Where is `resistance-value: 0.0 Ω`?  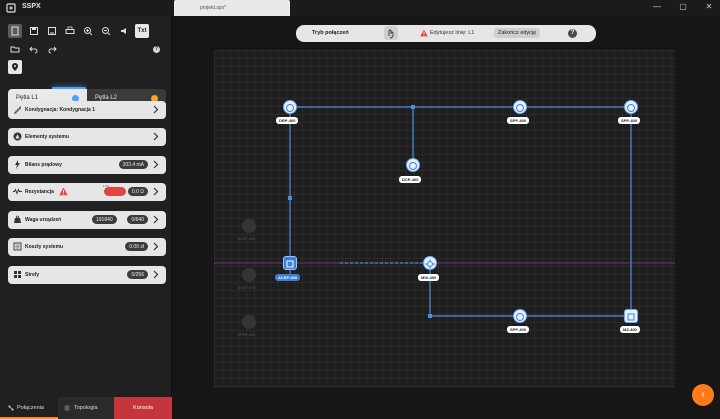
resistance-value: 0.0 Ω is located at coordinates (137, 191).